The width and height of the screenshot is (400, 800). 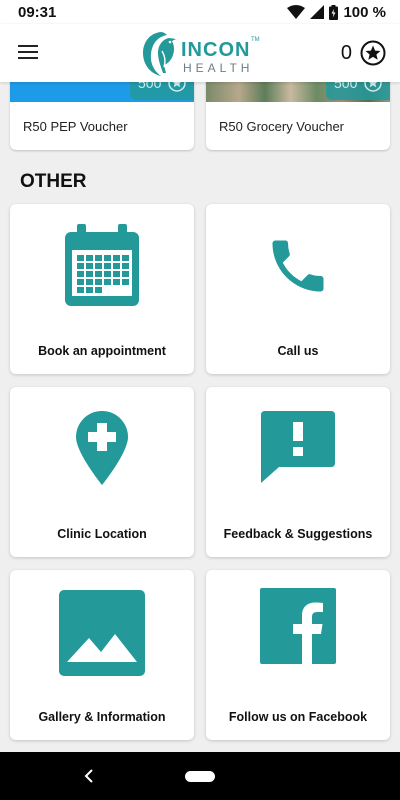 What do you see at coordinates (373, 53) in the screenshot?
I see `star-icon` at bounding box center [373, 53].